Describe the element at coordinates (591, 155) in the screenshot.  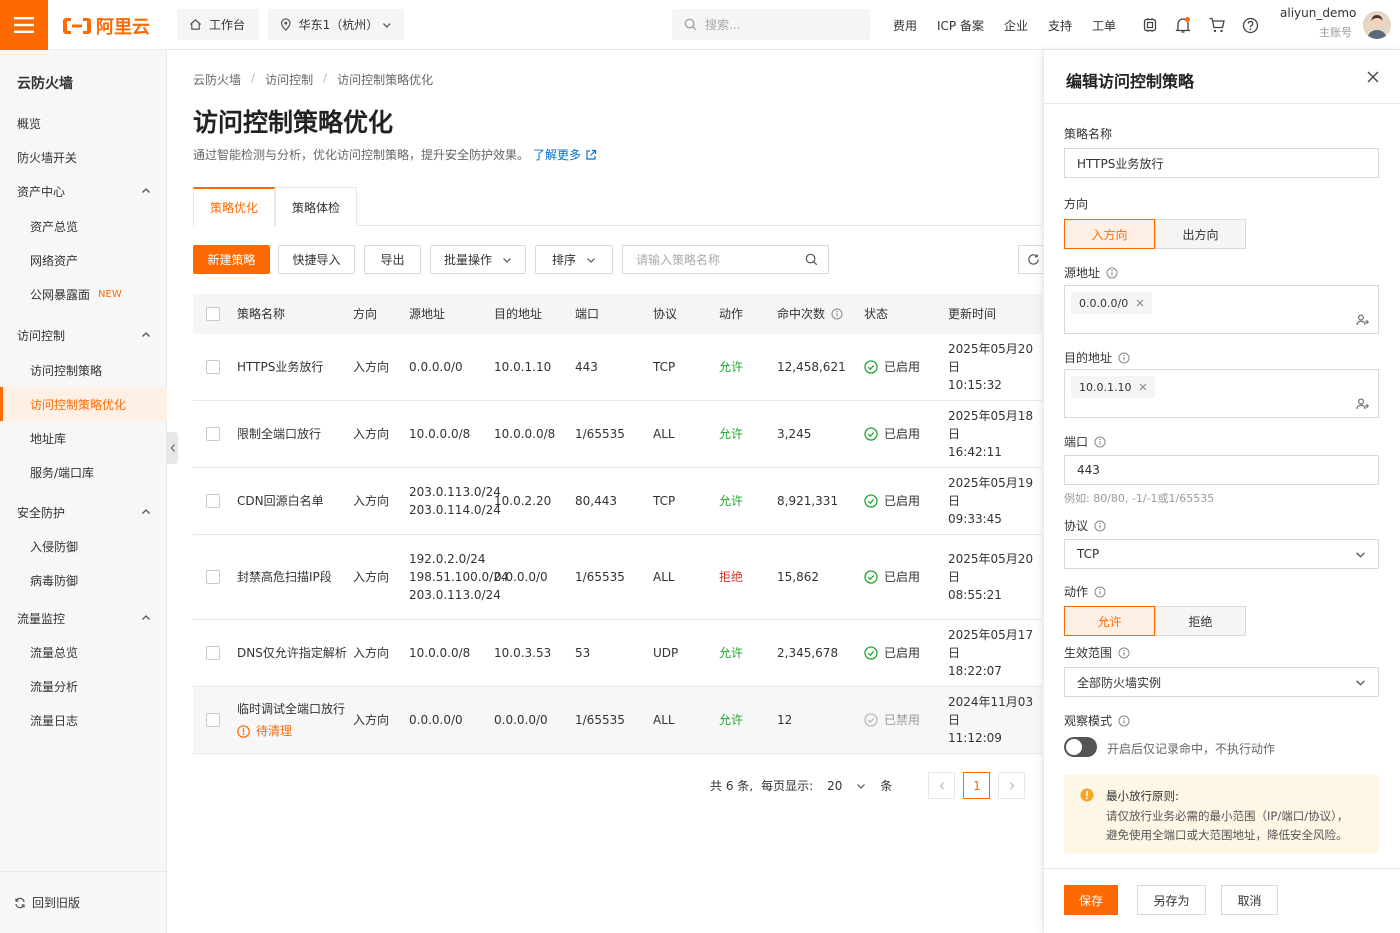
I see `external-link-icon` at that location.